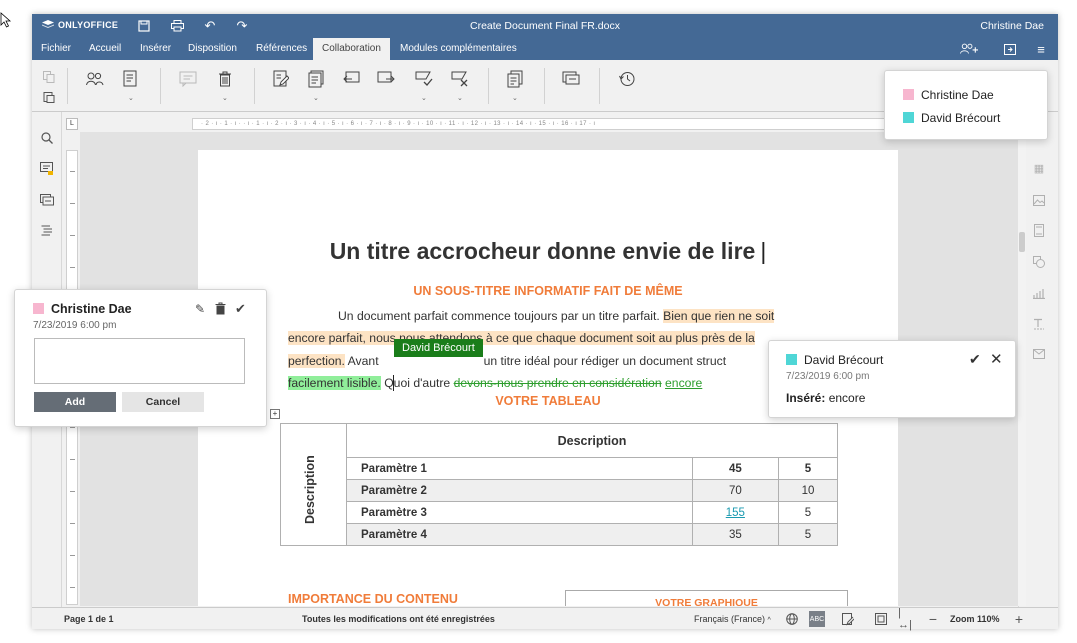  Describe the element at coordinates (155, 49) in the screenshot. I see `tab-inserer: Insérer` at that location.